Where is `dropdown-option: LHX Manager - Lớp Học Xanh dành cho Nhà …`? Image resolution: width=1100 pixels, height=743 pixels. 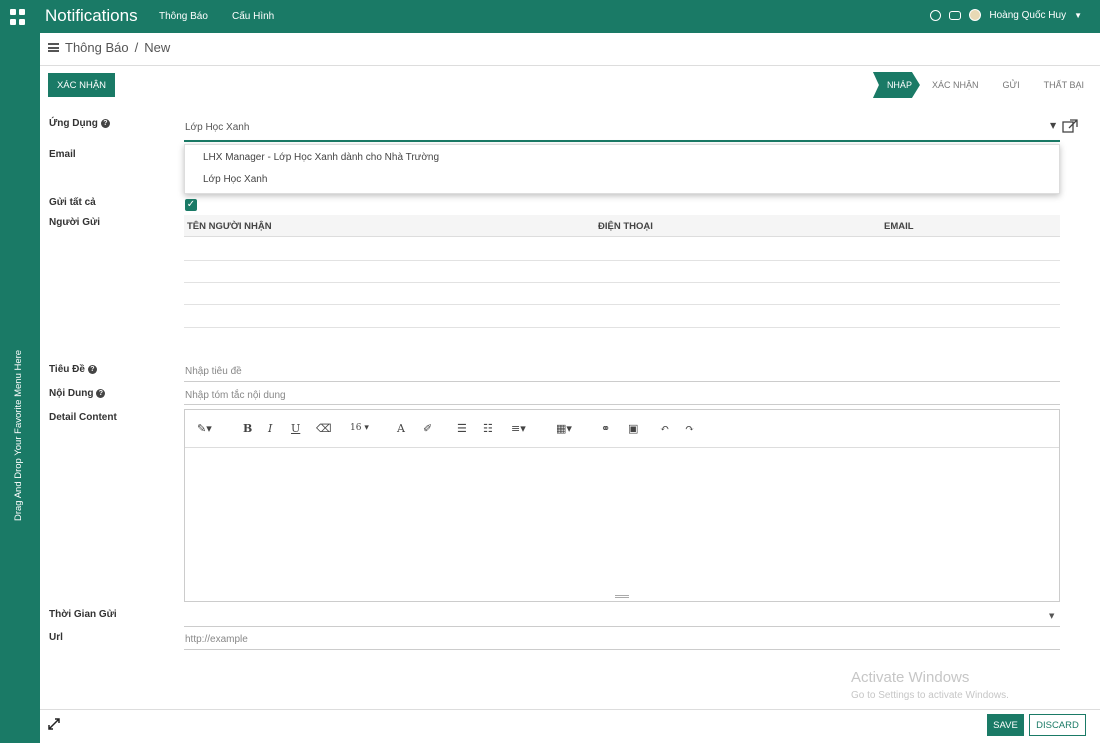
dropdown-option: LHX Manager - Lớp Học Xanh dành cho Nhà … is located at coordinates (321, 157).